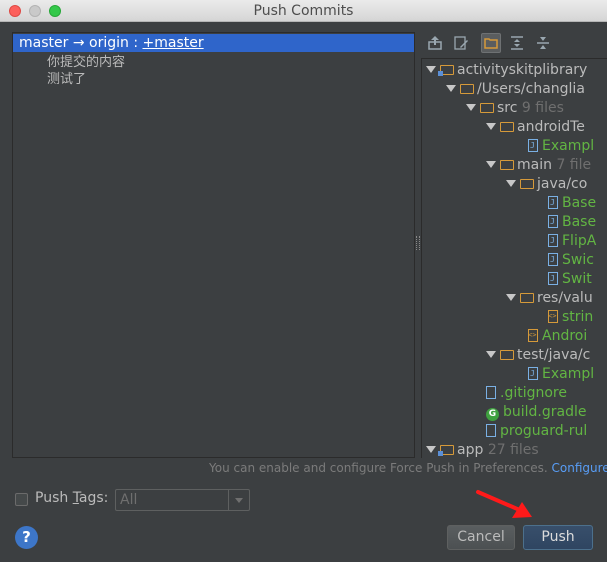 The width and height of the screenshot is (607, 562). What do you see at coordinates (173, 43) in the screenshot?
I see `target-branch-link: +master` at bounding box center [173, 43].